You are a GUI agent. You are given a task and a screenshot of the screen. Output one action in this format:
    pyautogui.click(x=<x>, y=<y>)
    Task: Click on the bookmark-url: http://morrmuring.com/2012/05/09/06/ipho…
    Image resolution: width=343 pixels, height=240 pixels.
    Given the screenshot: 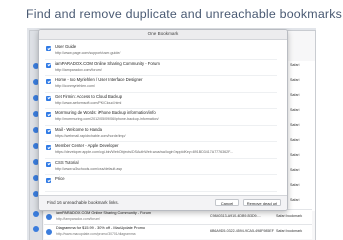 What is the action you would take?
    pyautogui.click(x=107, y=119)
    